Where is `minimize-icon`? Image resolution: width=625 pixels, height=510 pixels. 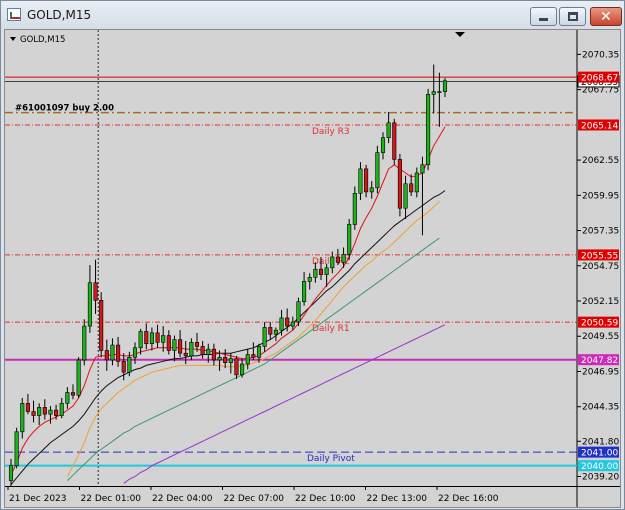 minimize-icon is located at coordinates (543, 19).